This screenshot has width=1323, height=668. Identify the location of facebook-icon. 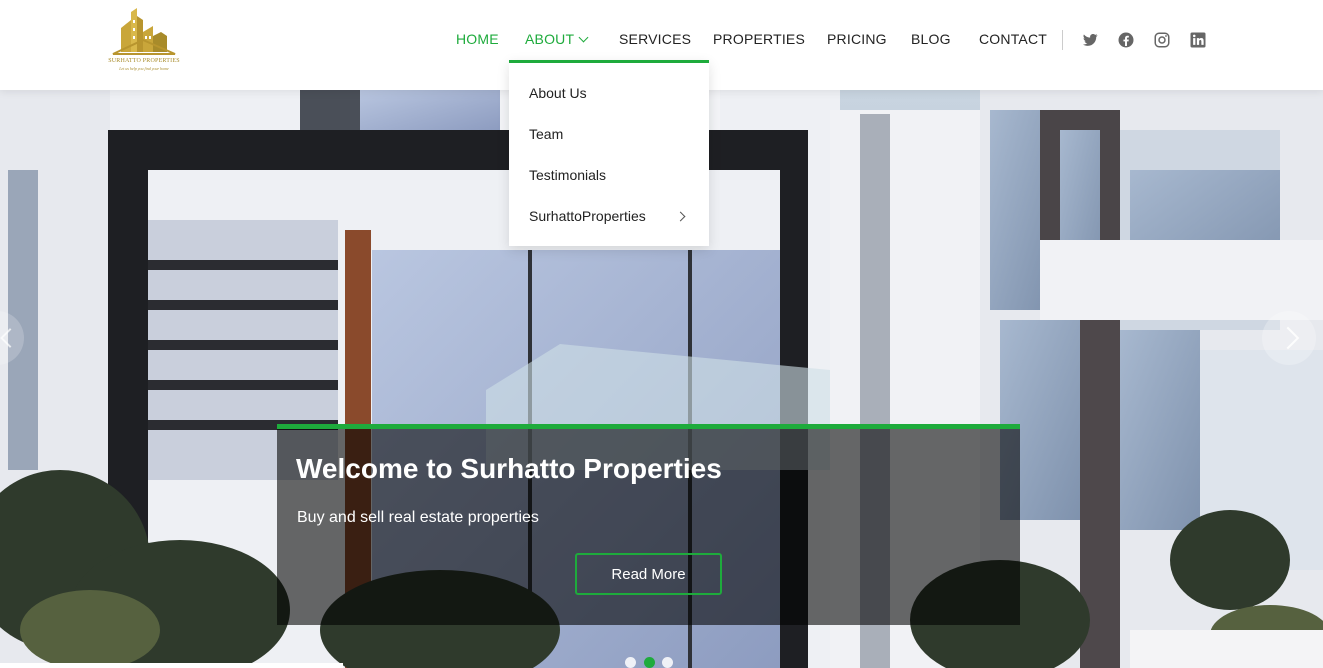
(1126, 40).